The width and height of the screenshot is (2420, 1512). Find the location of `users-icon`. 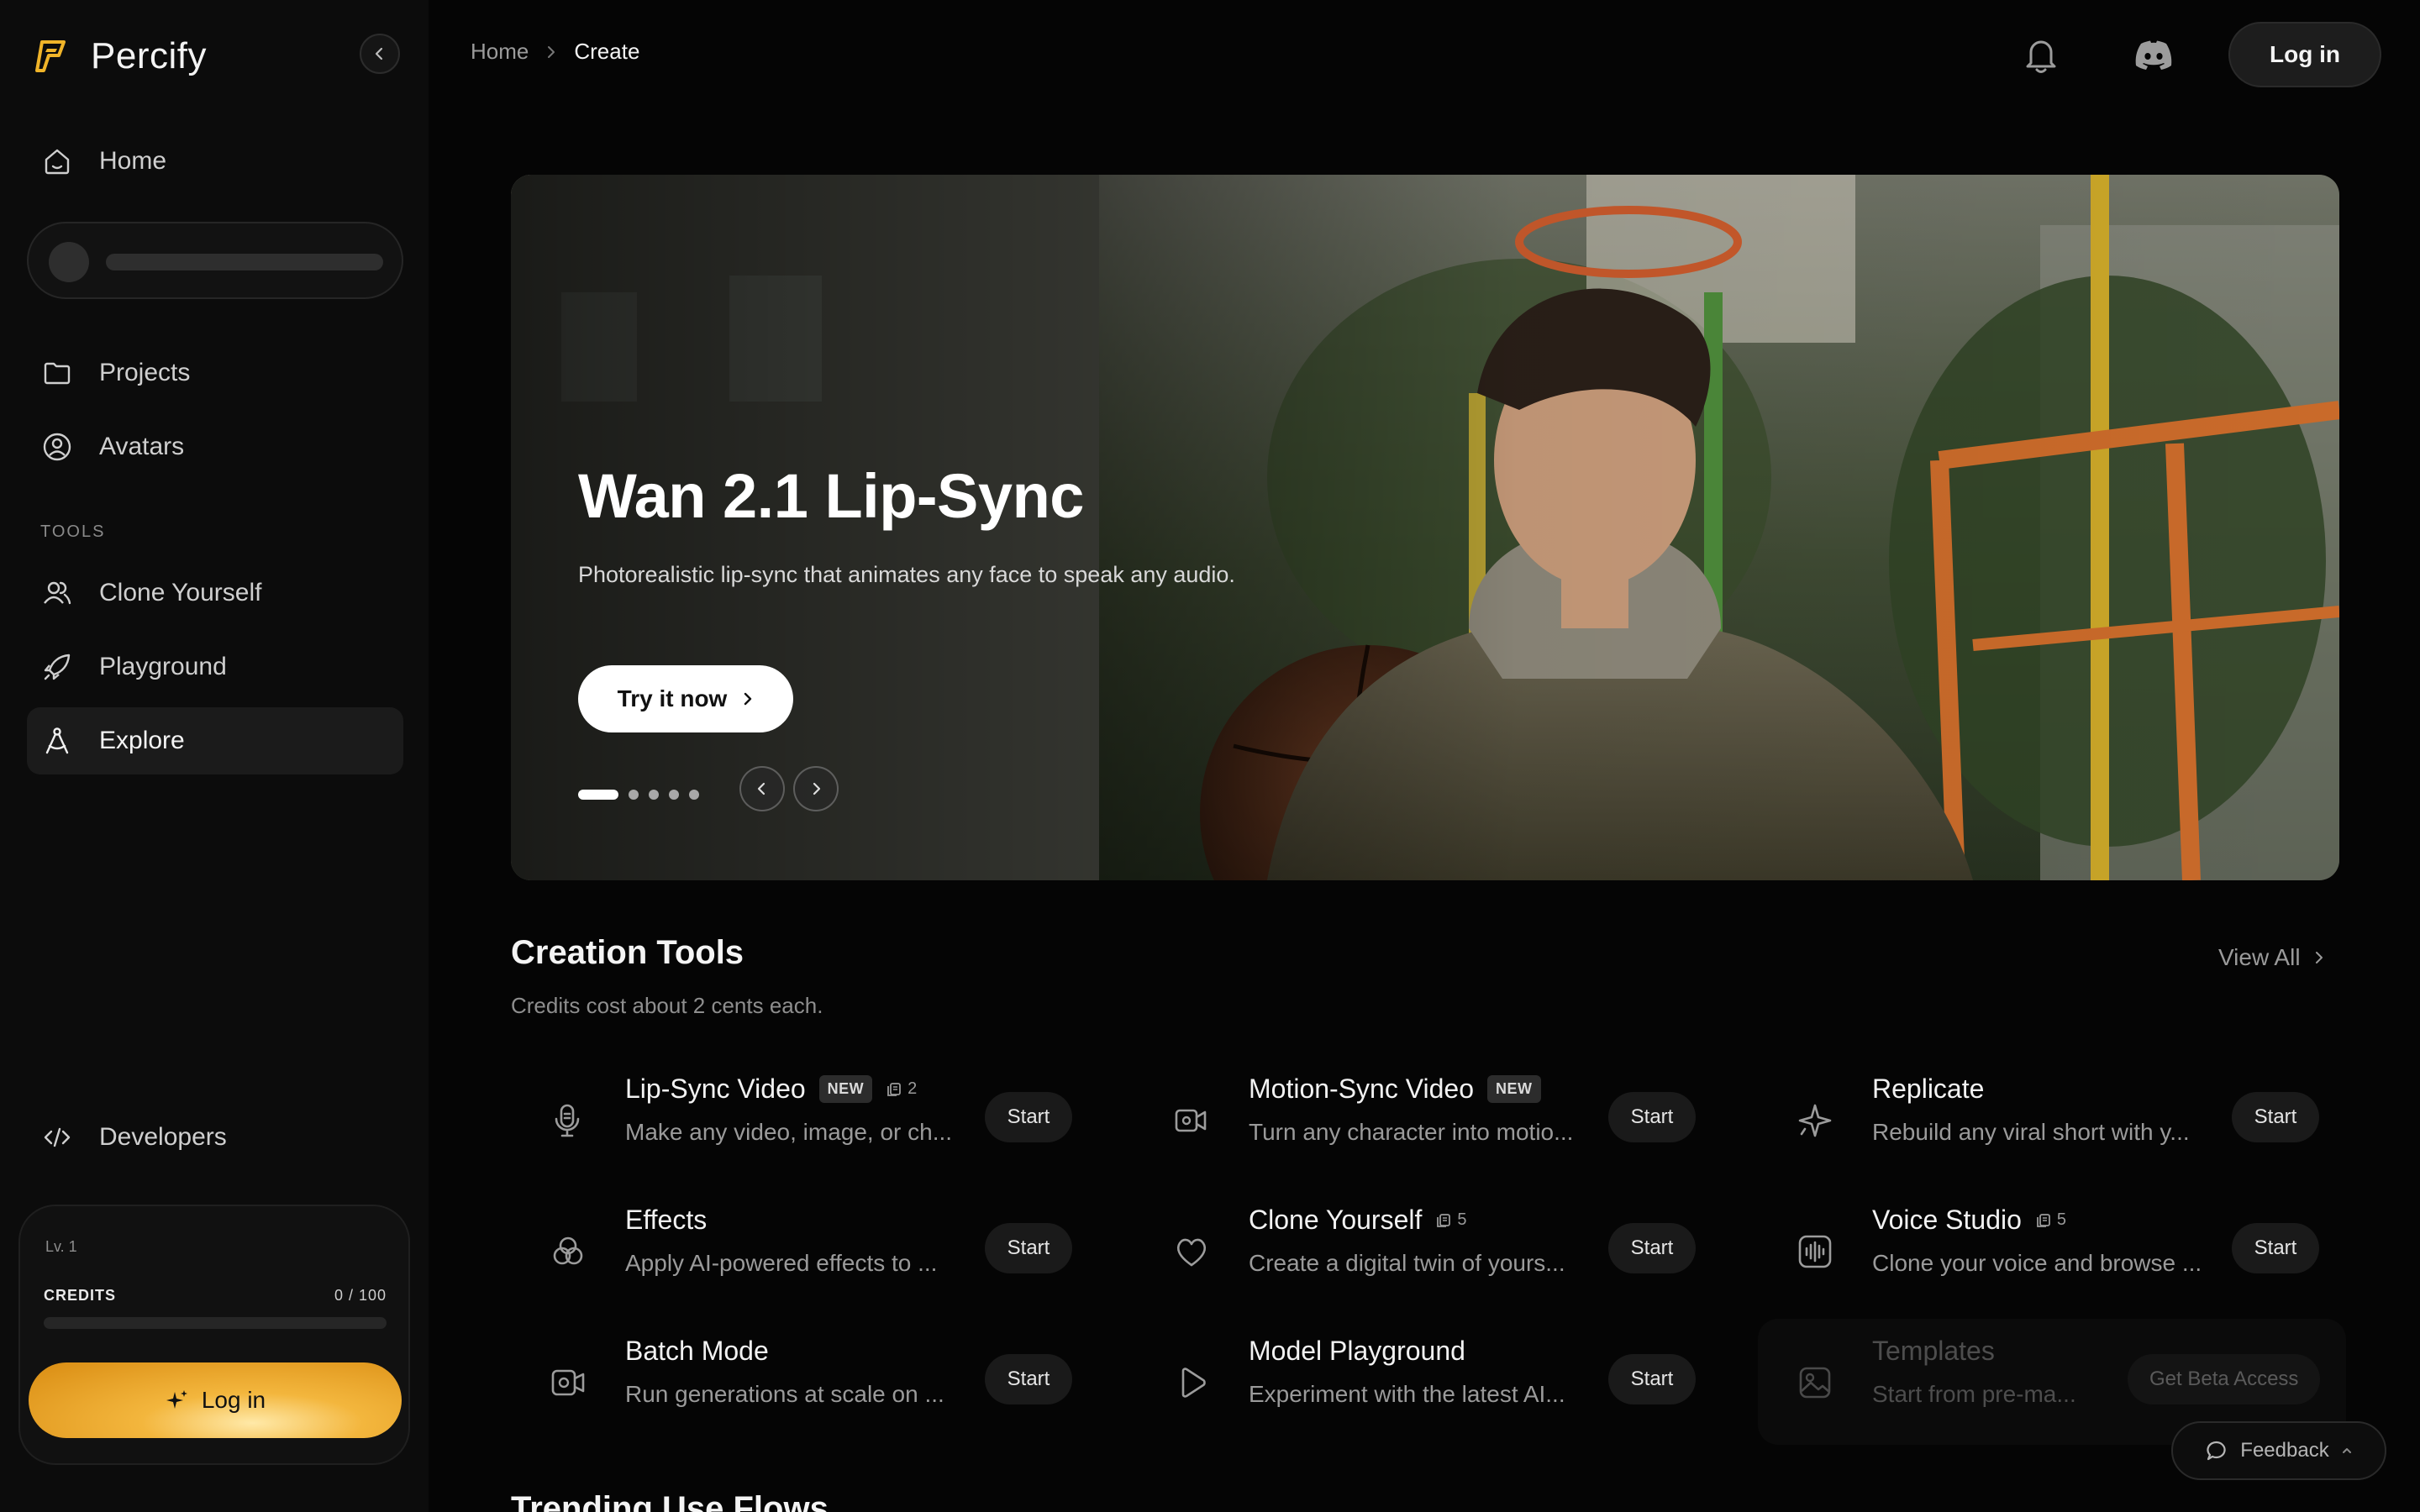

users-icon is located at coordinates (57, 593).